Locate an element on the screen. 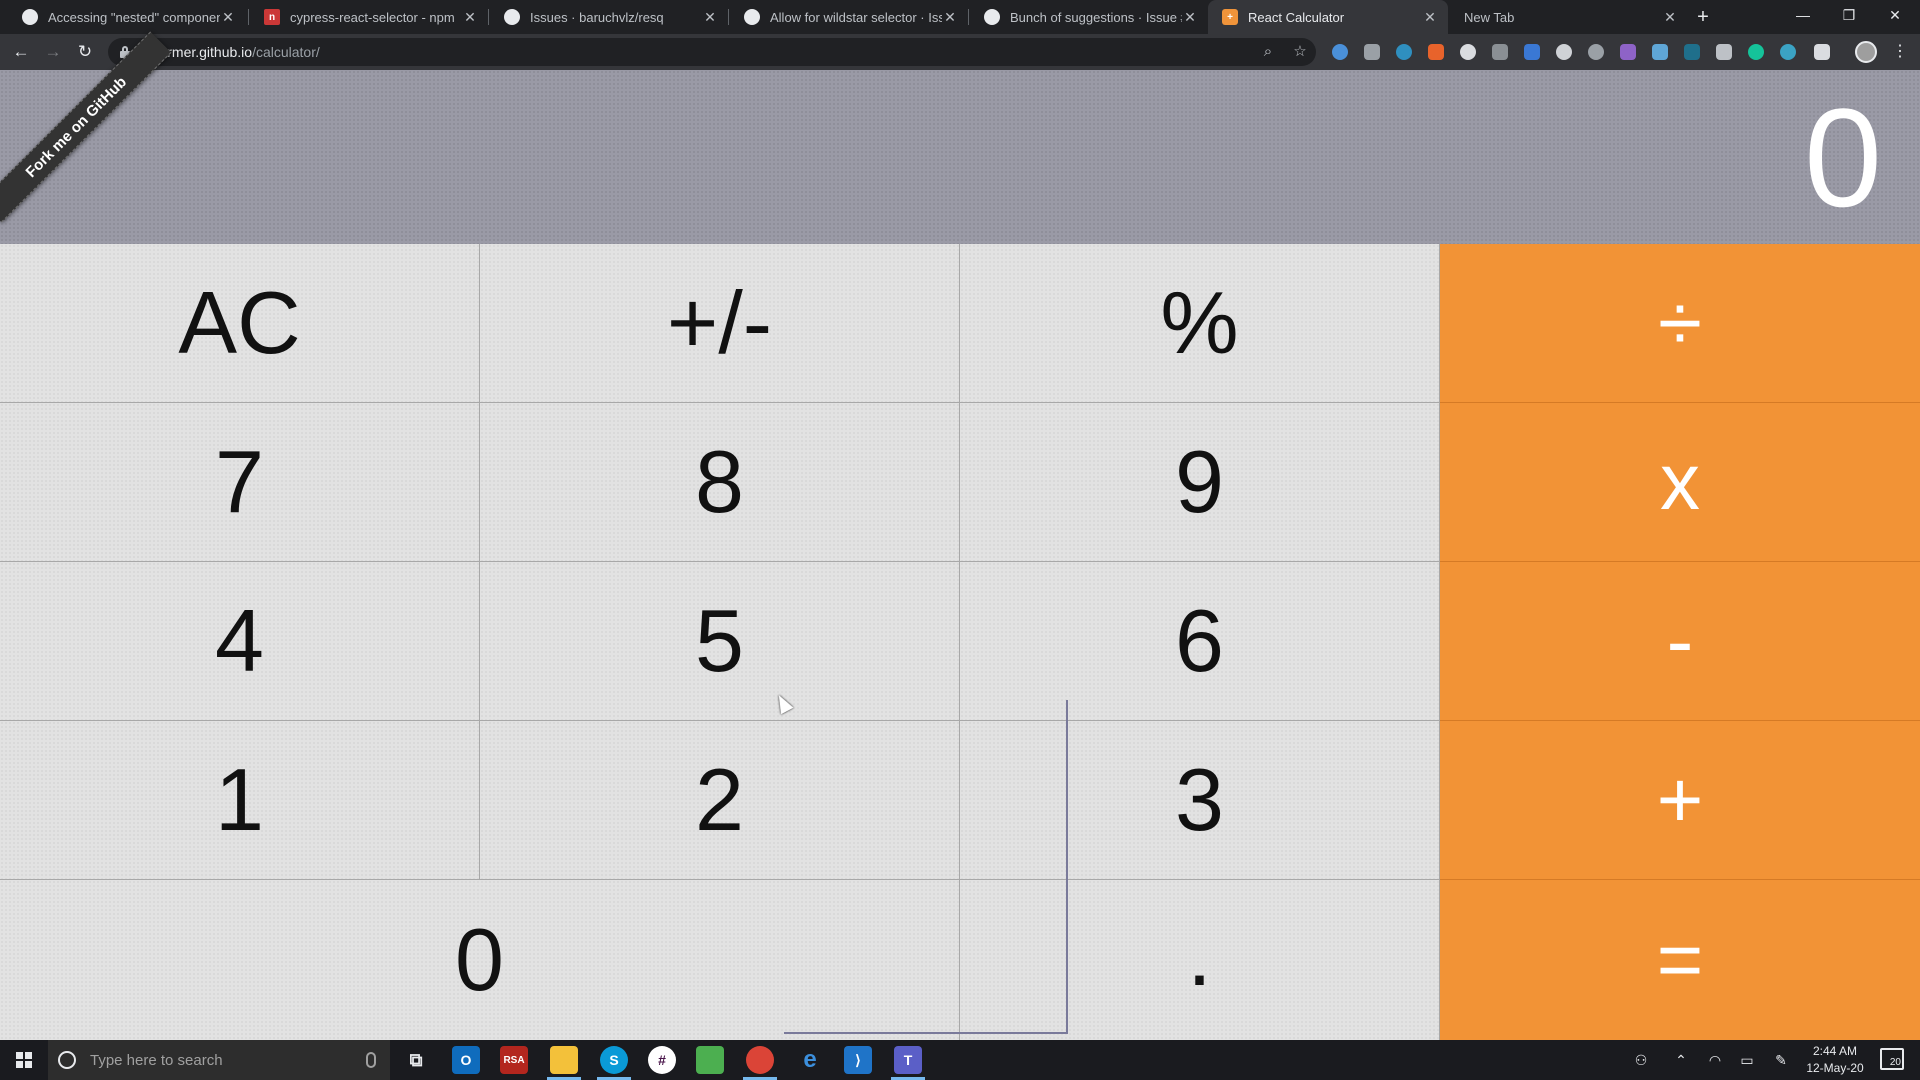  tab-accessing-nested: Accessing "nested" components ✕ is located at coordinates (127, 17).